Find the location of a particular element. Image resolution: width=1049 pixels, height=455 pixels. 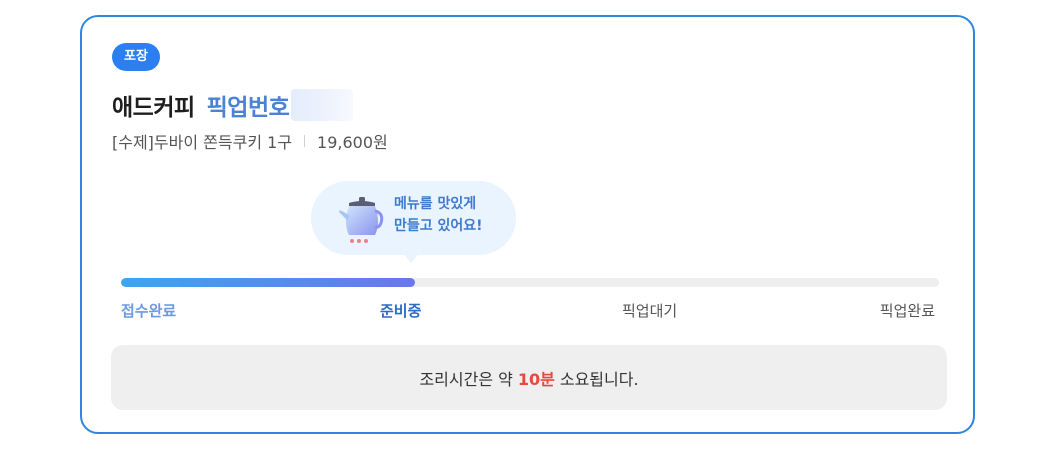

step-picked-up: 픽업완료 is located at coordinates (907, 311).